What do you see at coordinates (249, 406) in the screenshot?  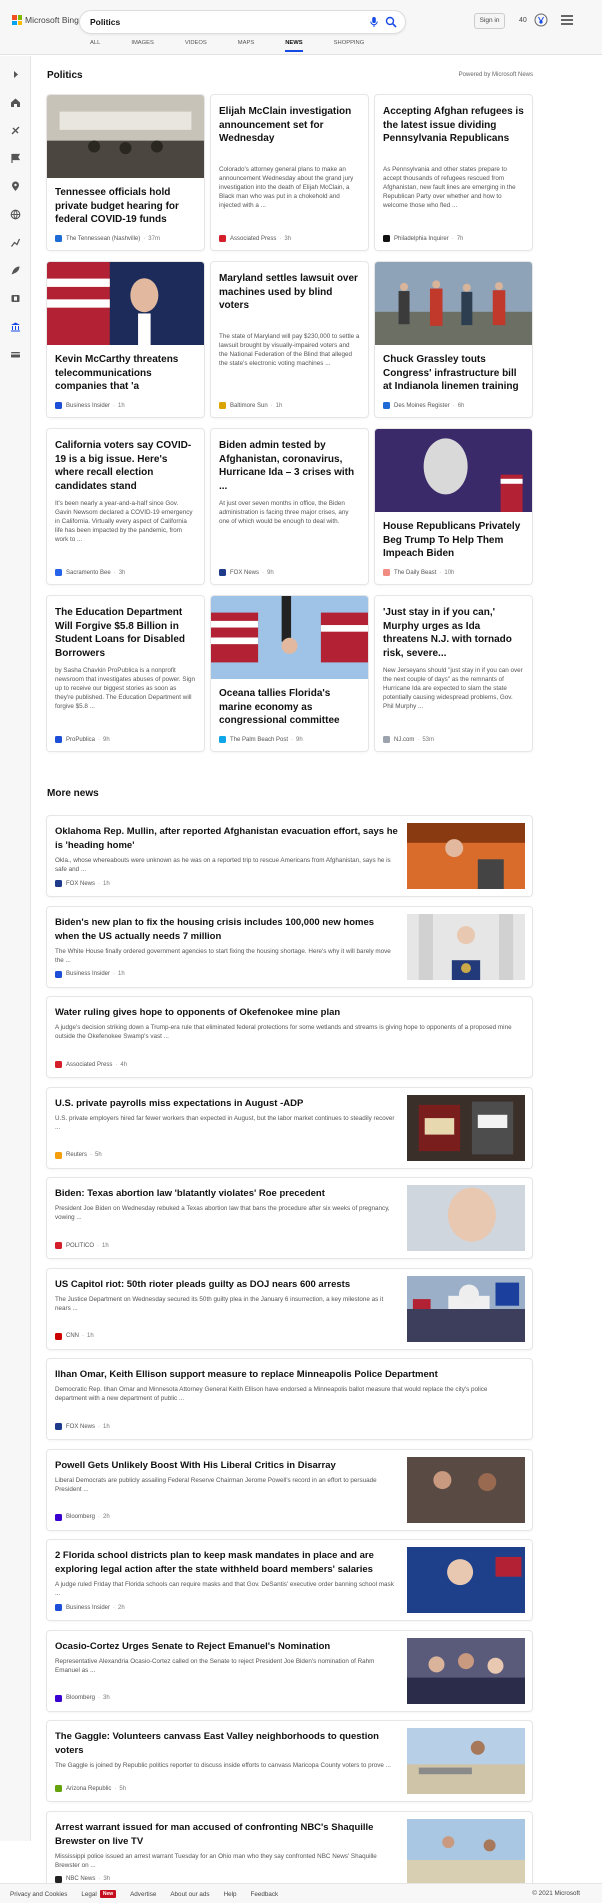 I see `source-name: Baltimore Sun` at bounding box center [249, 406].